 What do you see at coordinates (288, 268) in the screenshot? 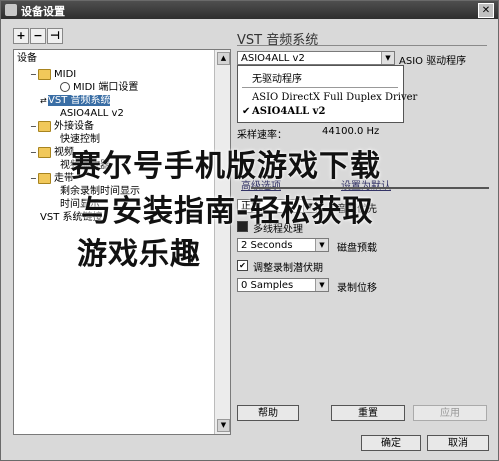
I see `adjust-latency-label: 调整录制潜伏期` at bounding box center [288, 268].